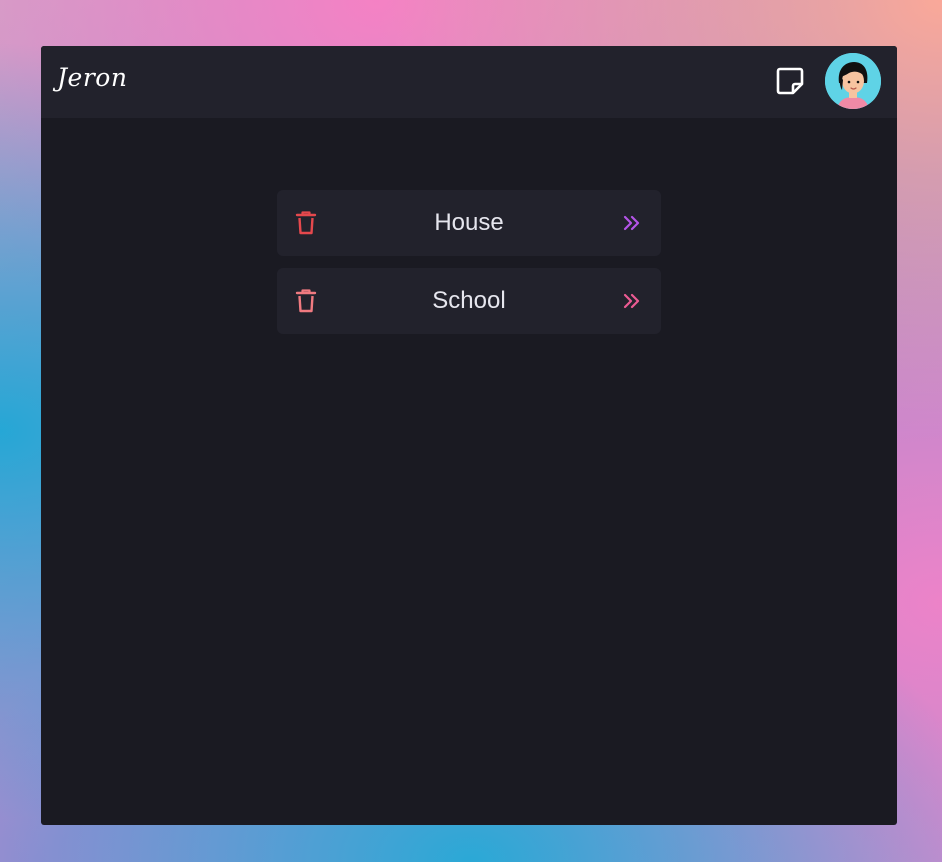 The image size is (942, 862). I want to click on list-label: House, so click(469, 222).